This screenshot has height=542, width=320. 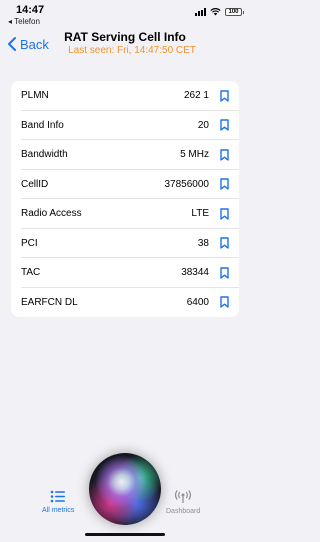 I want to click on row-value: 5 MHz, so click(x=194, y=155).